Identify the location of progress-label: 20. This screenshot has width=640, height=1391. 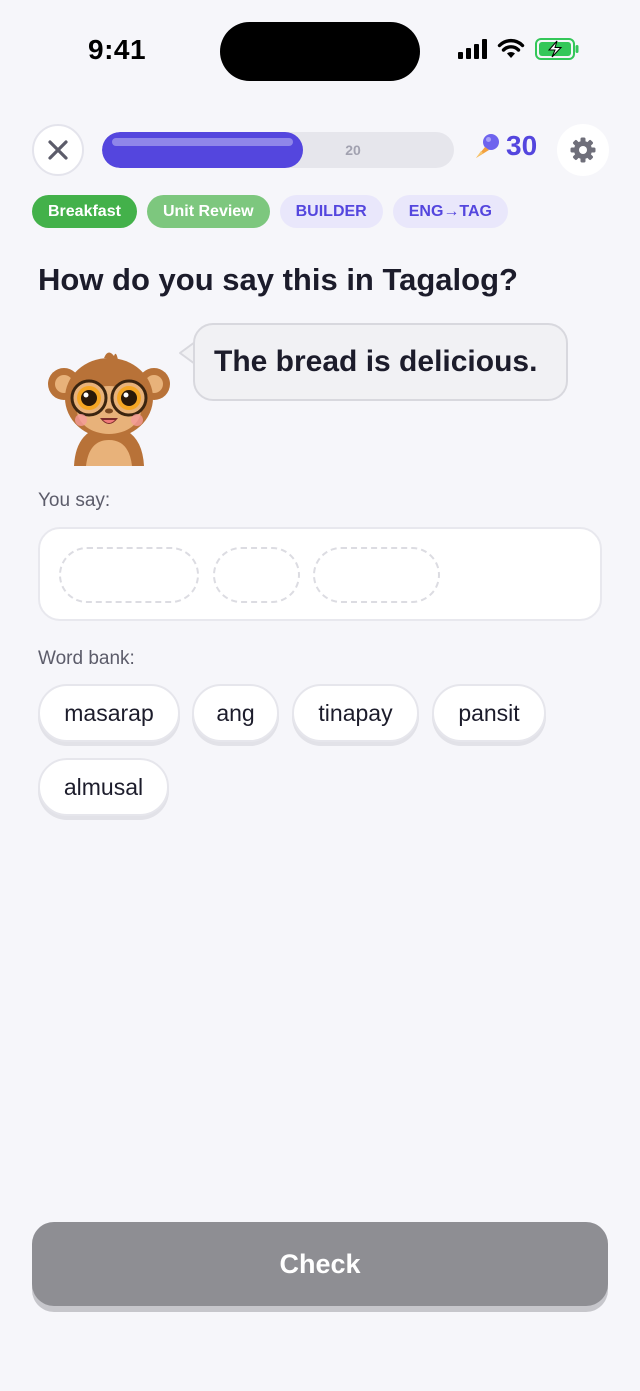
(353, 150).